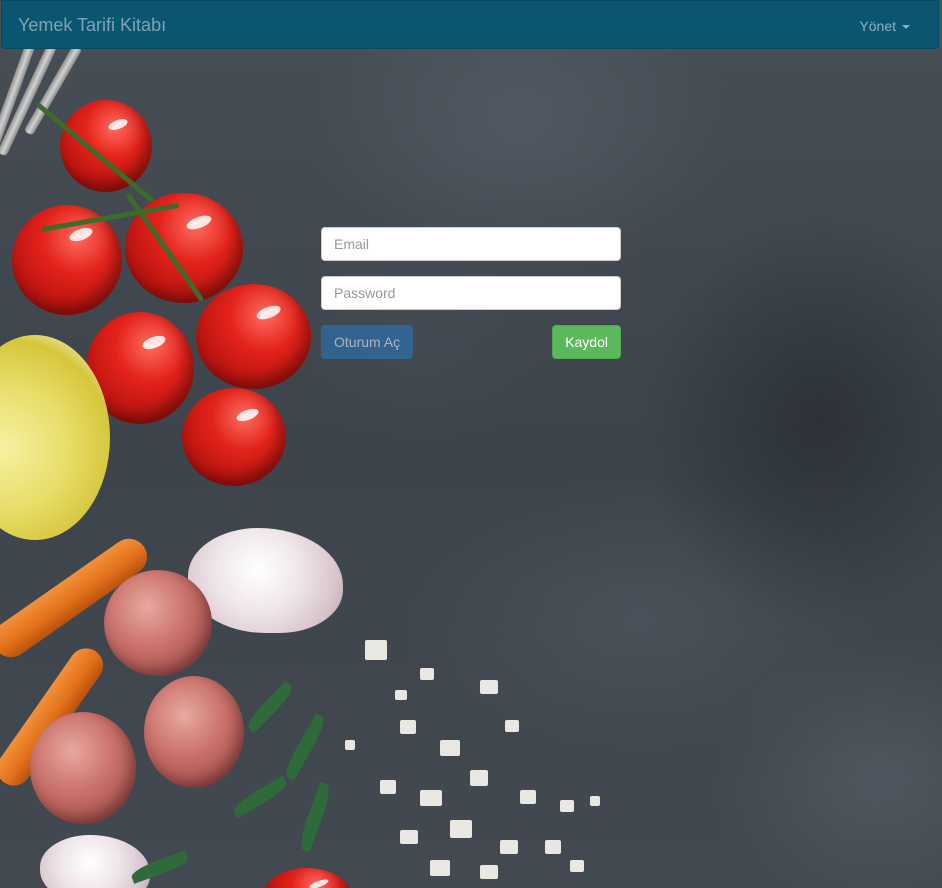 The image size is (942, 888). I want to click on login-form: Oturum Aç Kaydol, so click(471, 293).